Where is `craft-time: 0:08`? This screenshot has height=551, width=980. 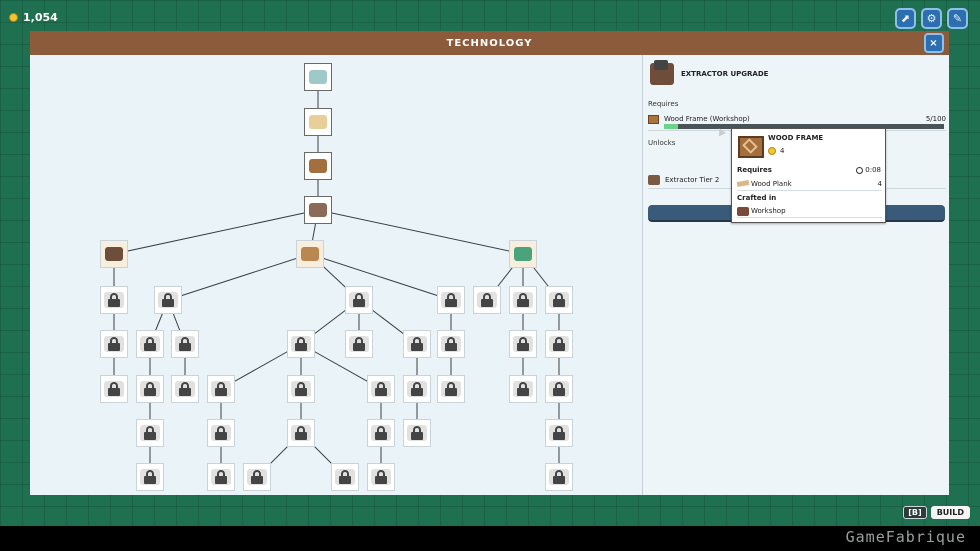 craft-time: 0:08 is located at coordinates (868, 170).